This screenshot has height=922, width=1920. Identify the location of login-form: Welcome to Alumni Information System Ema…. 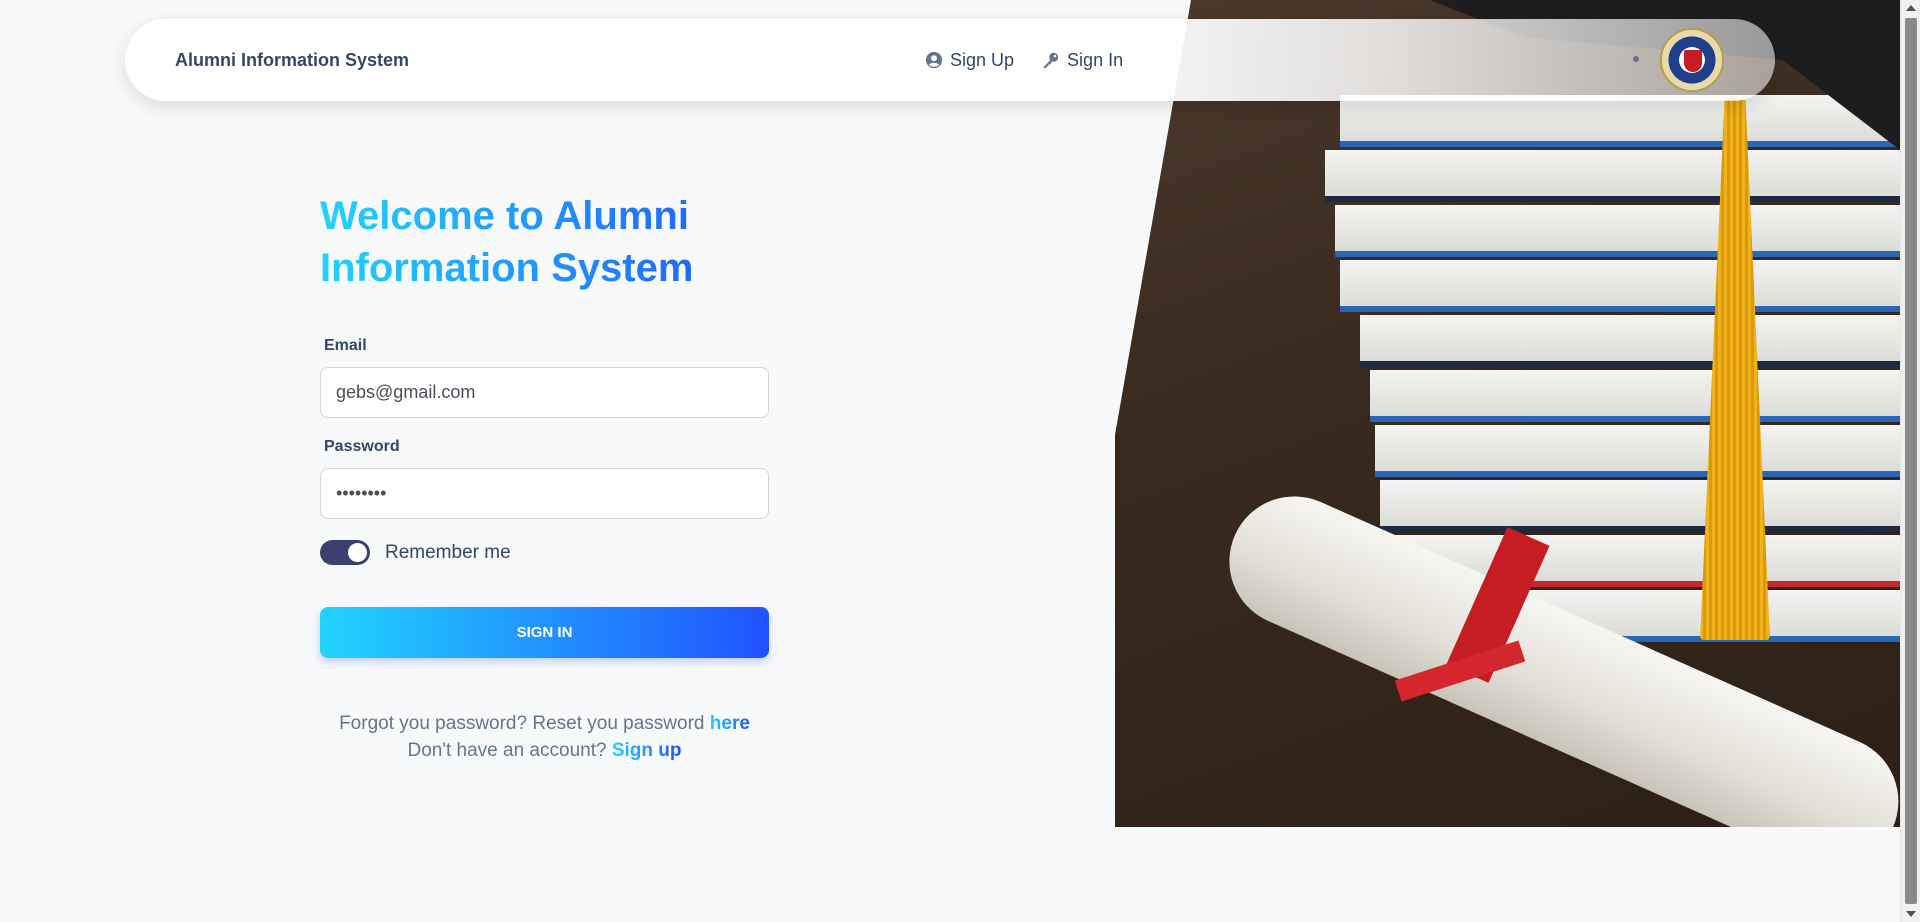
(544, 477).